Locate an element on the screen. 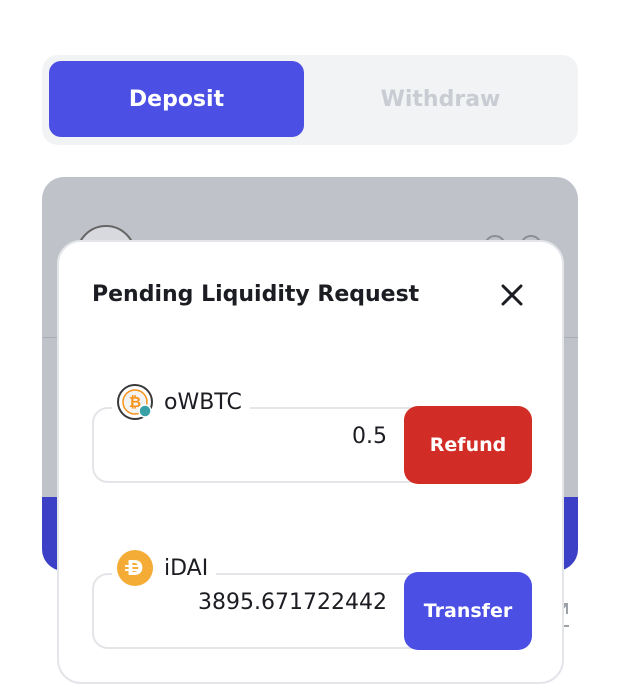 This screenshot has height=698, width=632. token-label: D iDAI is located at coordinates (164, 568).